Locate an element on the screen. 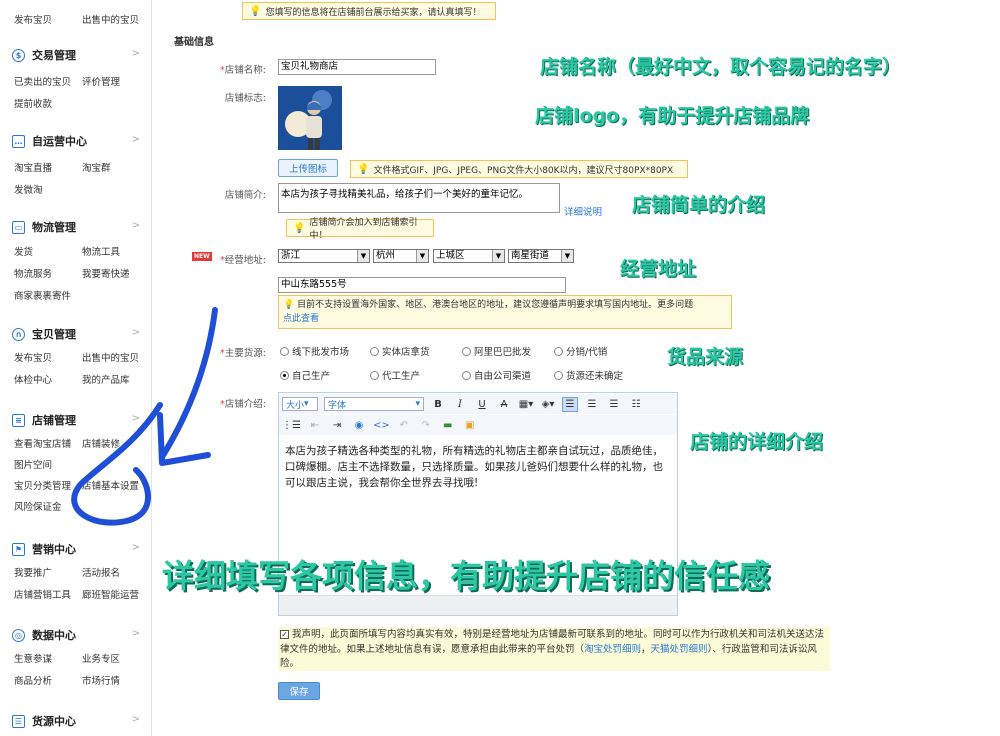  strikethrough-icon: A is located at coordinates (504, 404).